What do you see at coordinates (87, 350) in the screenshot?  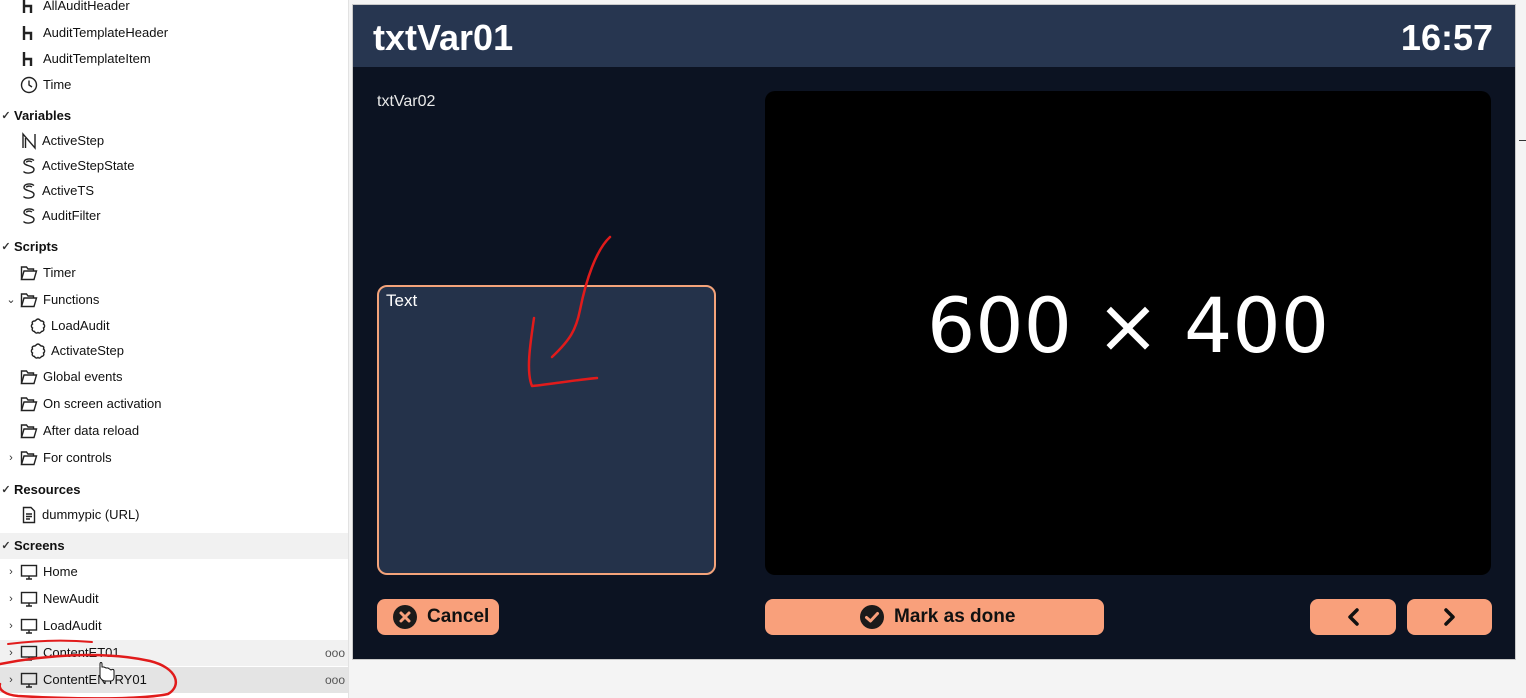 I see `tree-item-label: ActivateStep` at bounding box center [87, 350].